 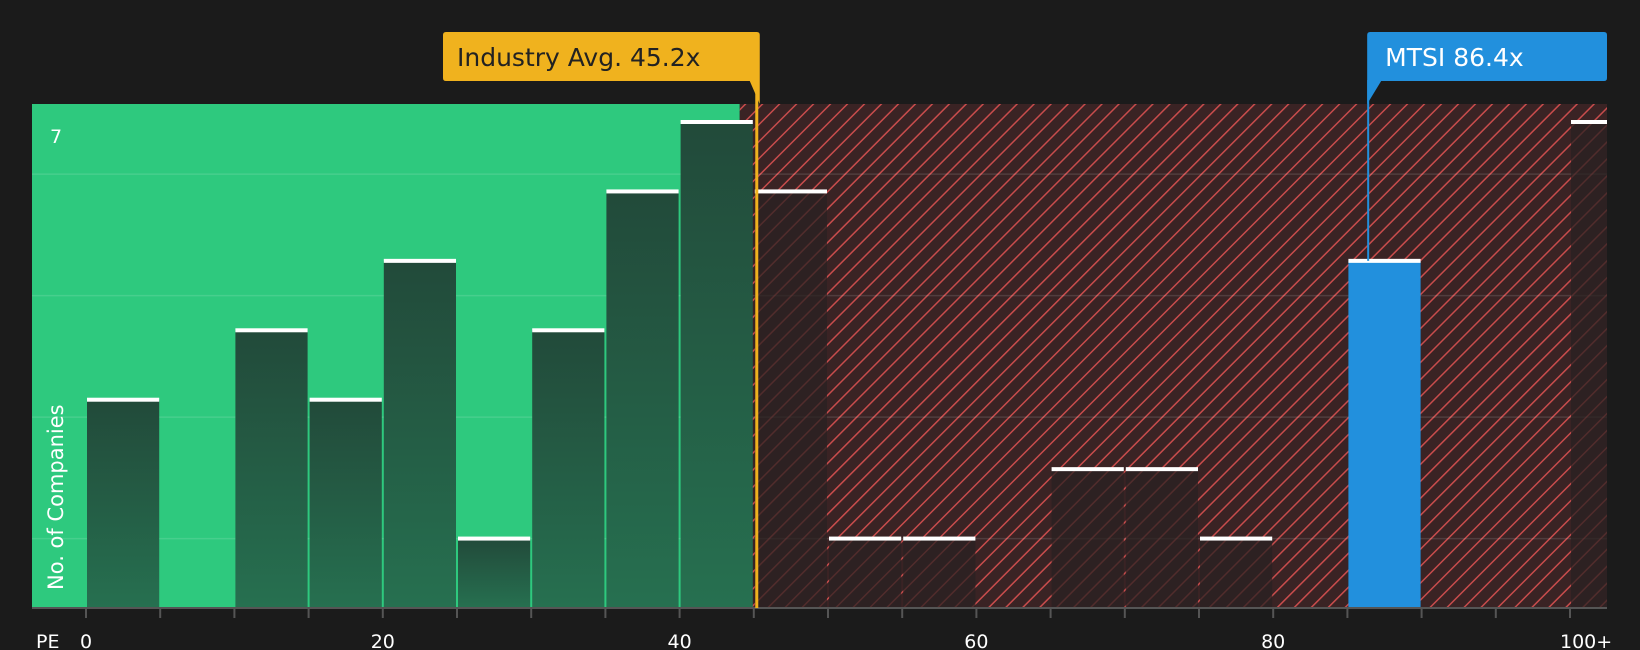 What do you see at coordinates (1586, 640) in the screenshot?
I see `x-tick-label: 100+` at bounding box center [1586, 640].